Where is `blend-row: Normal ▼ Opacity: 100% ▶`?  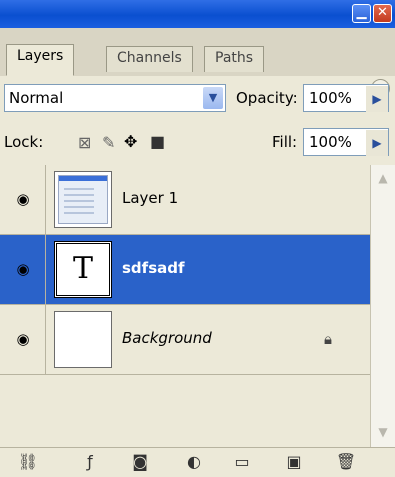
blend-row: Normal ▼ Opacity: 100% ▶ is located at coordinates (197, 97).